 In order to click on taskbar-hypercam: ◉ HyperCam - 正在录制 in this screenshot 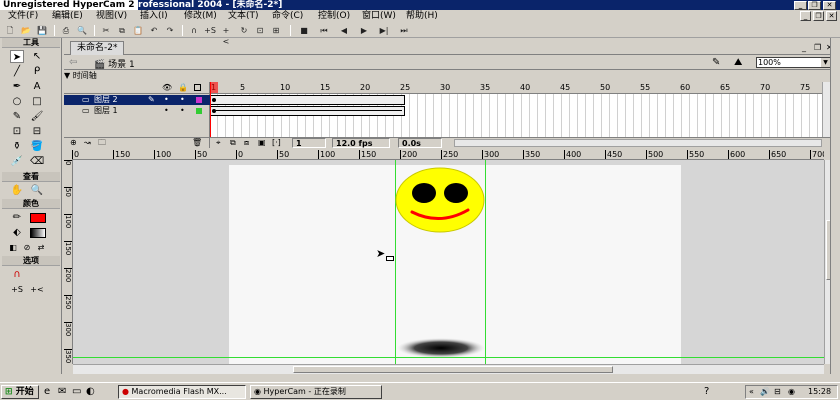, I will do `click(316, 392)`.